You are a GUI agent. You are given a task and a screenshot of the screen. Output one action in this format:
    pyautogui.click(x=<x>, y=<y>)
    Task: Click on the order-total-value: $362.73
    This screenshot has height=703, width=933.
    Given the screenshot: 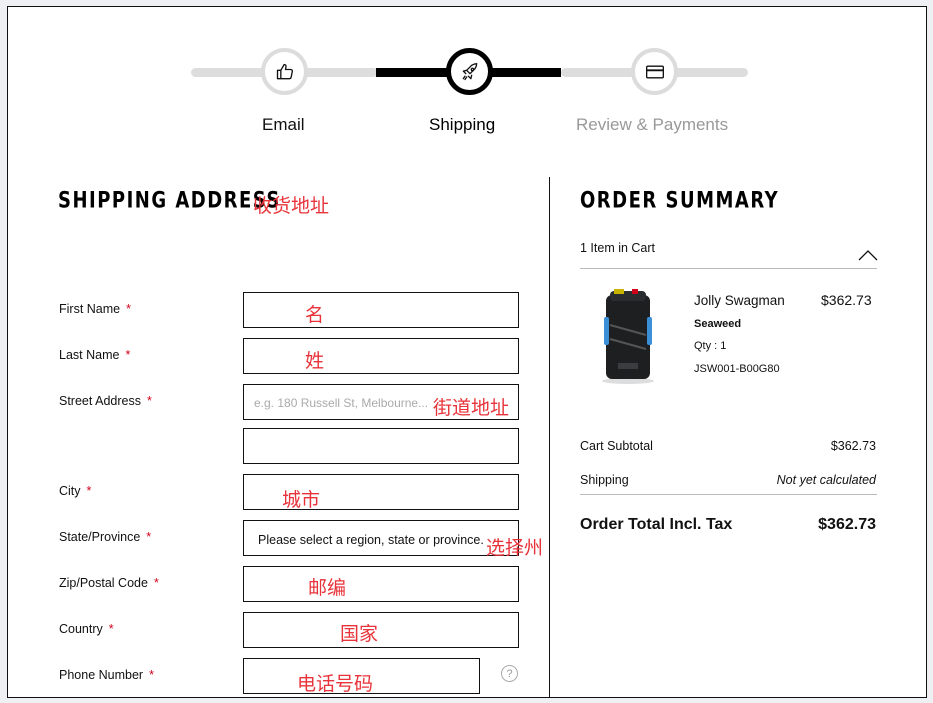 What is the action you would take?
    pyautogui.click(x=847, y=524)
    